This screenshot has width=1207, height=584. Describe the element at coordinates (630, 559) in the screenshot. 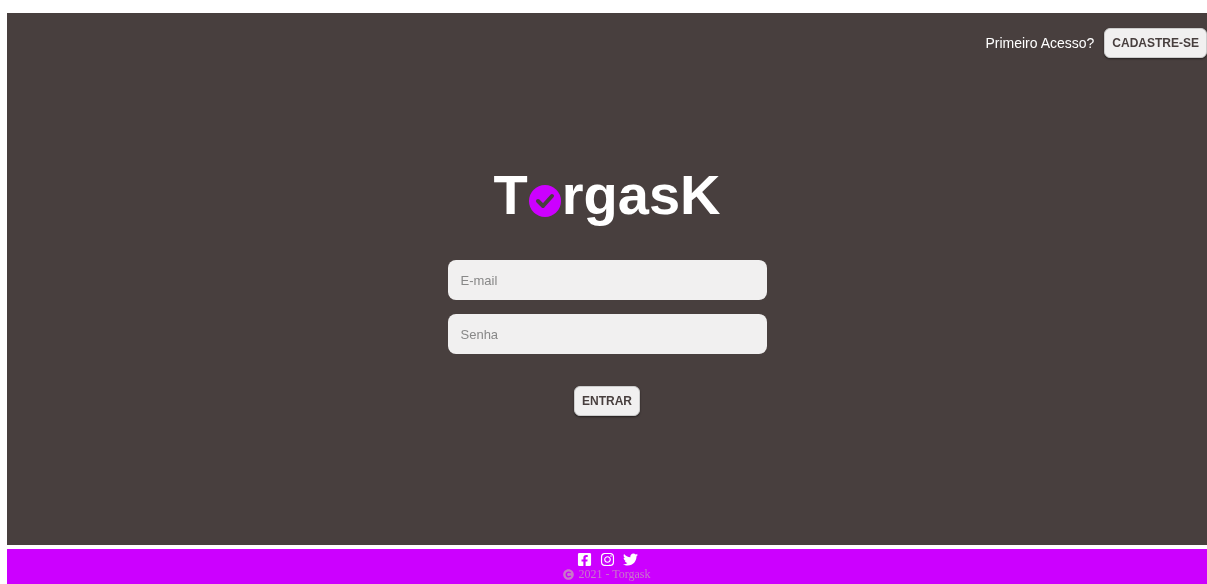

I see `bird-icon` at that location.